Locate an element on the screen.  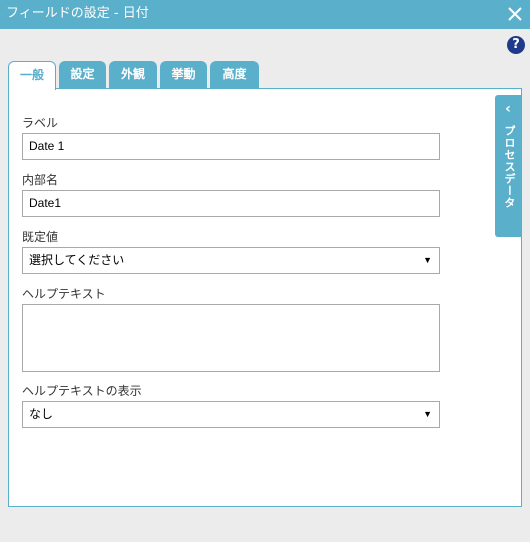
help-icon: ? is located at coordinates (516, 45).